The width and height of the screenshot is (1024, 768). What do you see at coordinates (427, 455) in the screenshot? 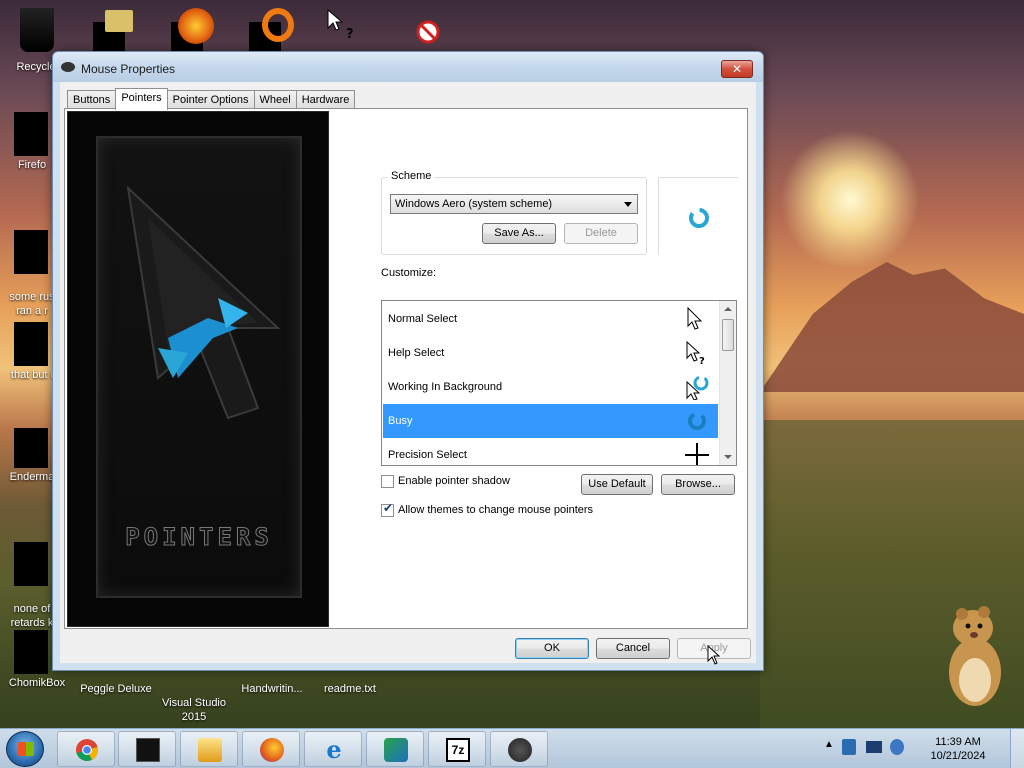
I see `list-item-label: Precision Select` at bounding box center [427, 455].